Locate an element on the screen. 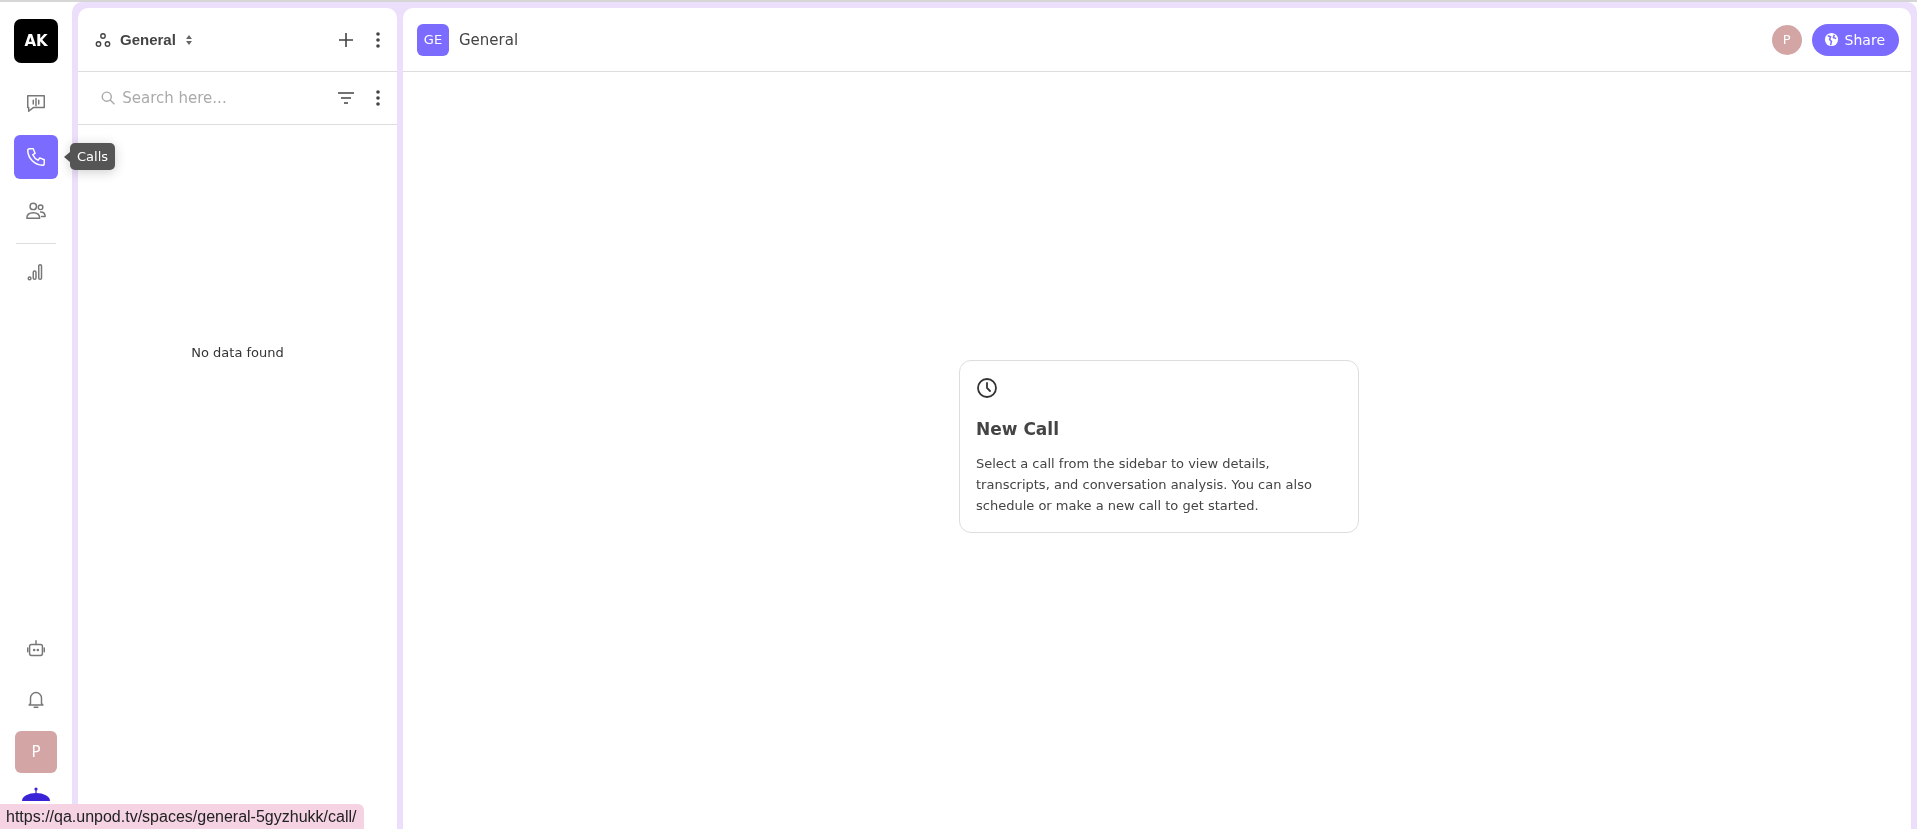 The height and width of the screenshot is (829, 1917). card-title: New Call is located at coordinates (1018, 429).